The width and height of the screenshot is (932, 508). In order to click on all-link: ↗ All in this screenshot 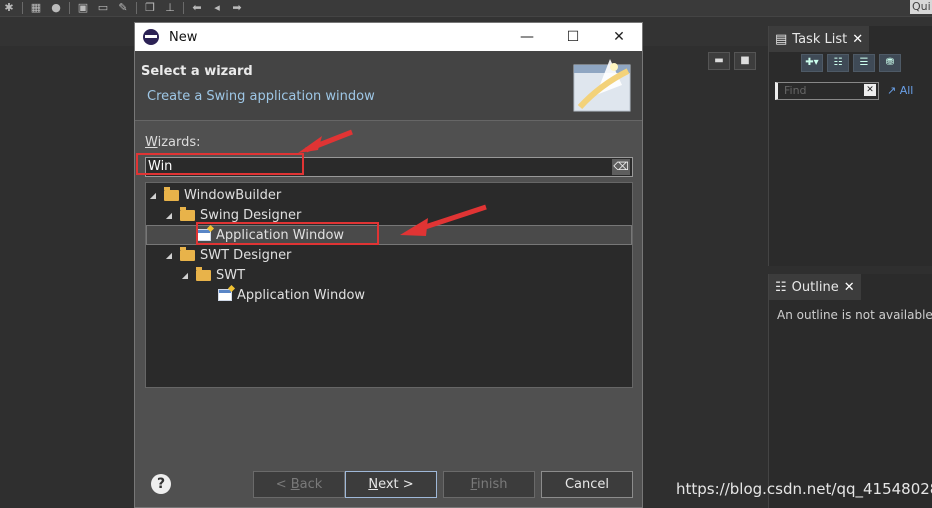, I will do `click(900, 90)`.